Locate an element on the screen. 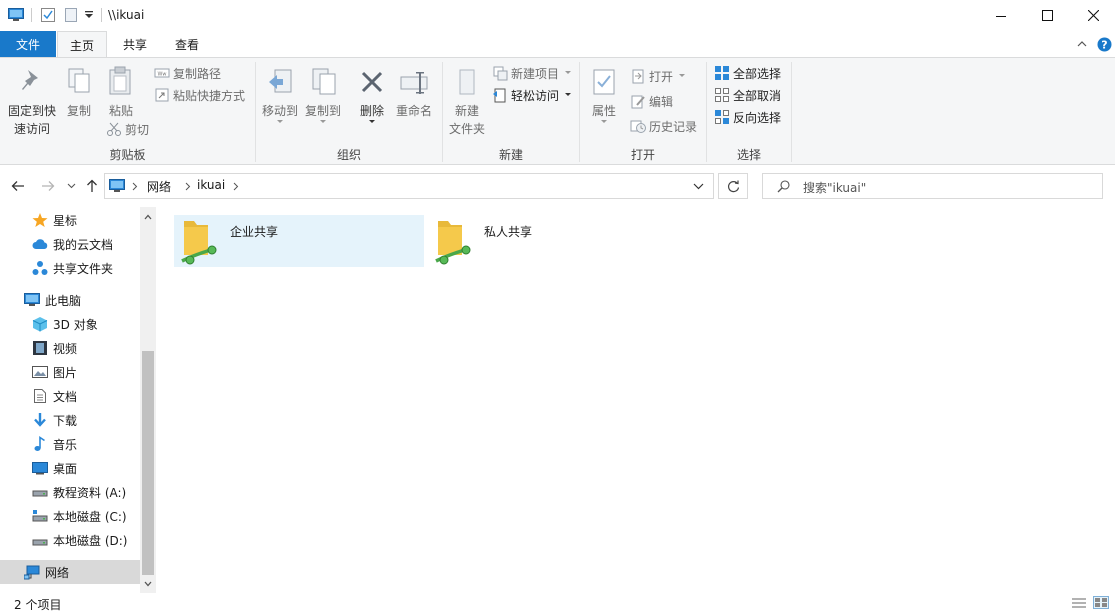 The image size is (1115, 613). properties-icon is located at coordinates (48, 15).